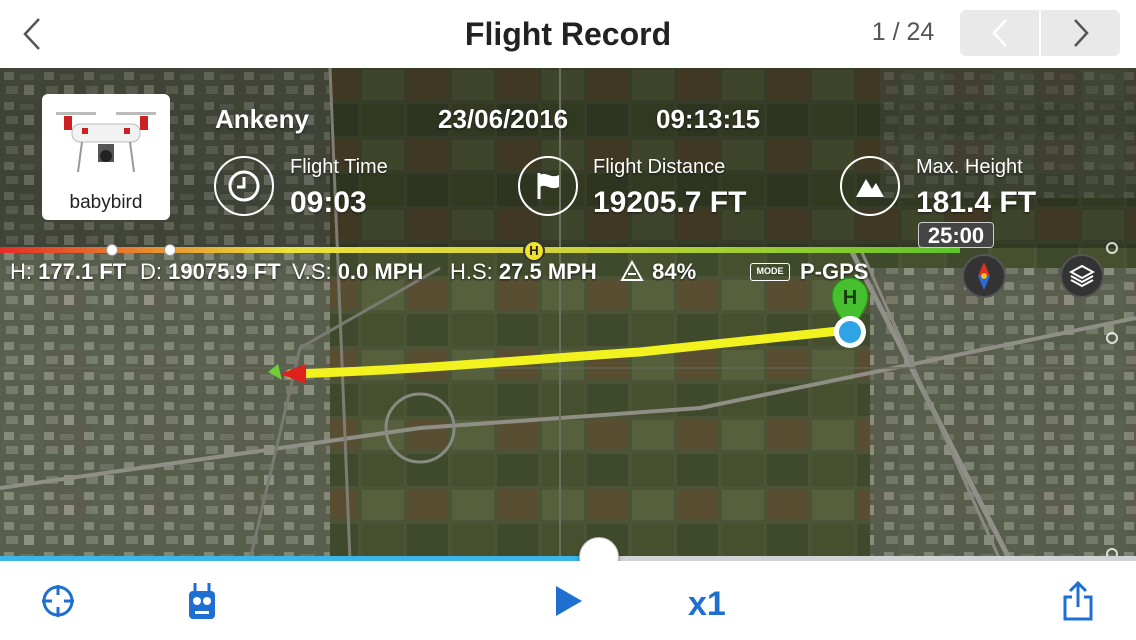  Describe the element at coordinates (969, 167) in the screenshot. I see `max-height-label: Max. Height` at that location.